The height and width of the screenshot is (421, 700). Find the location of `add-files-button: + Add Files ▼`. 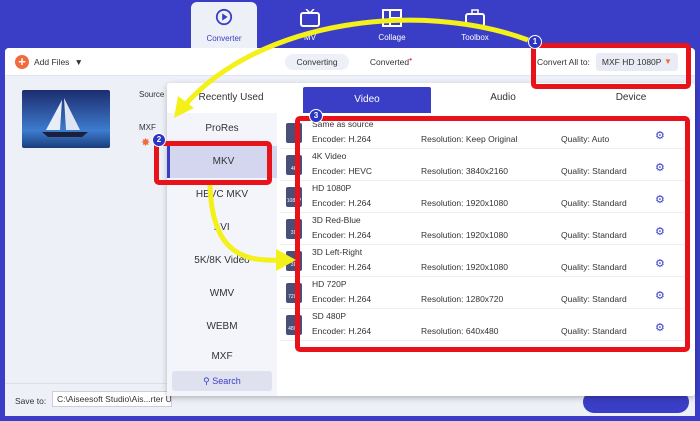

add-files-button: + Add Files ▼ is located at coordinates (49, 62).